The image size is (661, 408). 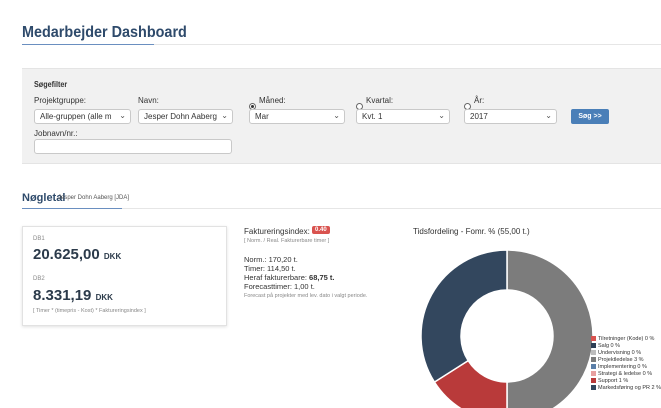 I want to click on legend-label: Strategi & ledelse 0 %, so click(x=625, y=374).